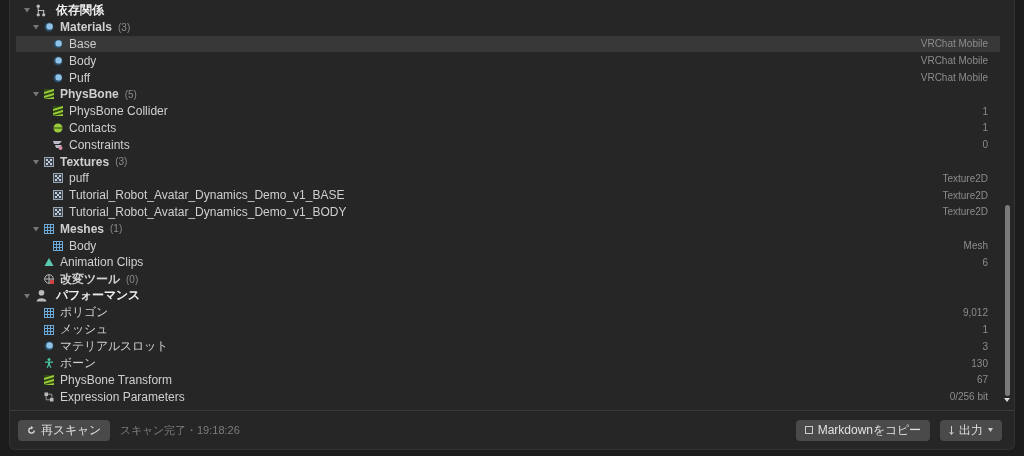 This screenshot has height=456, width=1024. What do you see at coordinates (58, 127) in the screenshot?
I see `ball-icon` at bounding box center [58, 127].